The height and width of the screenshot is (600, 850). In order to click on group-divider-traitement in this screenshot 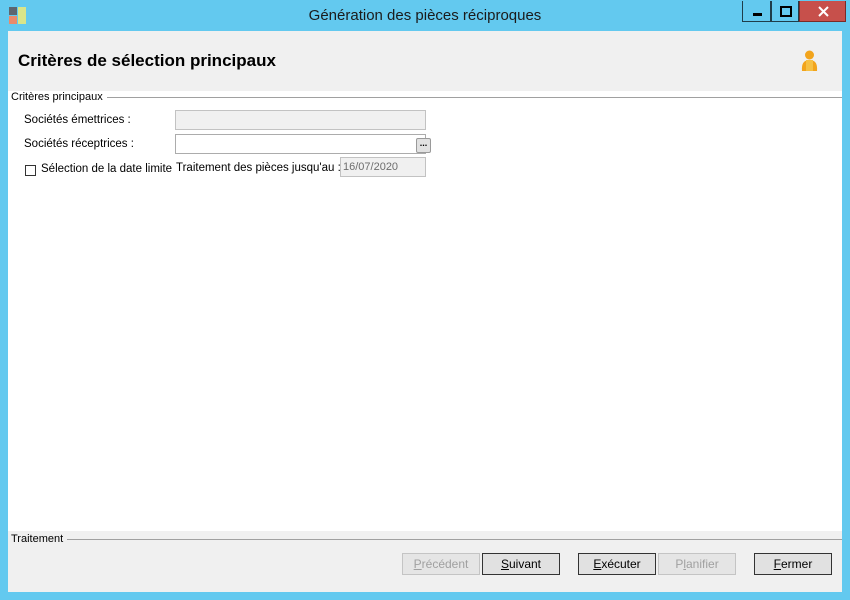, I will do `click(454, 539)`.